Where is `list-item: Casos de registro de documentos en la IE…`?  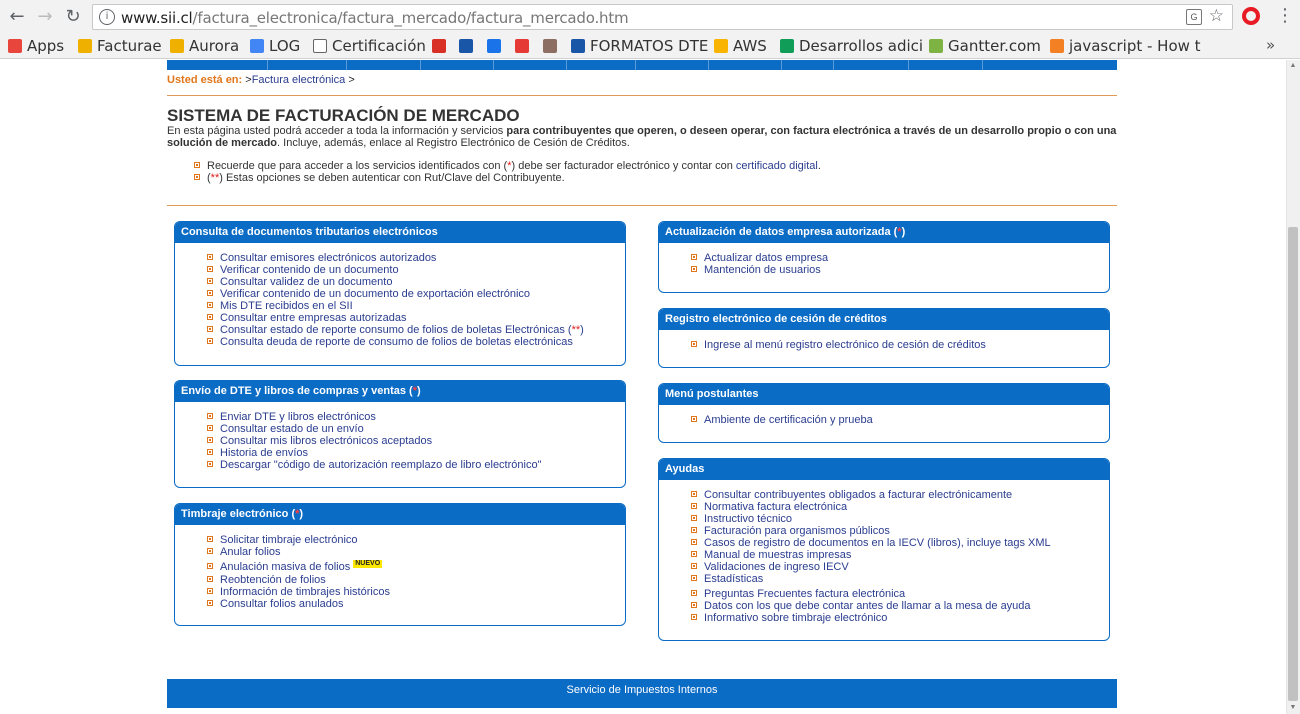
list-item: Casos de registro de documentos en la IE… is located at coordinates (884, 543).